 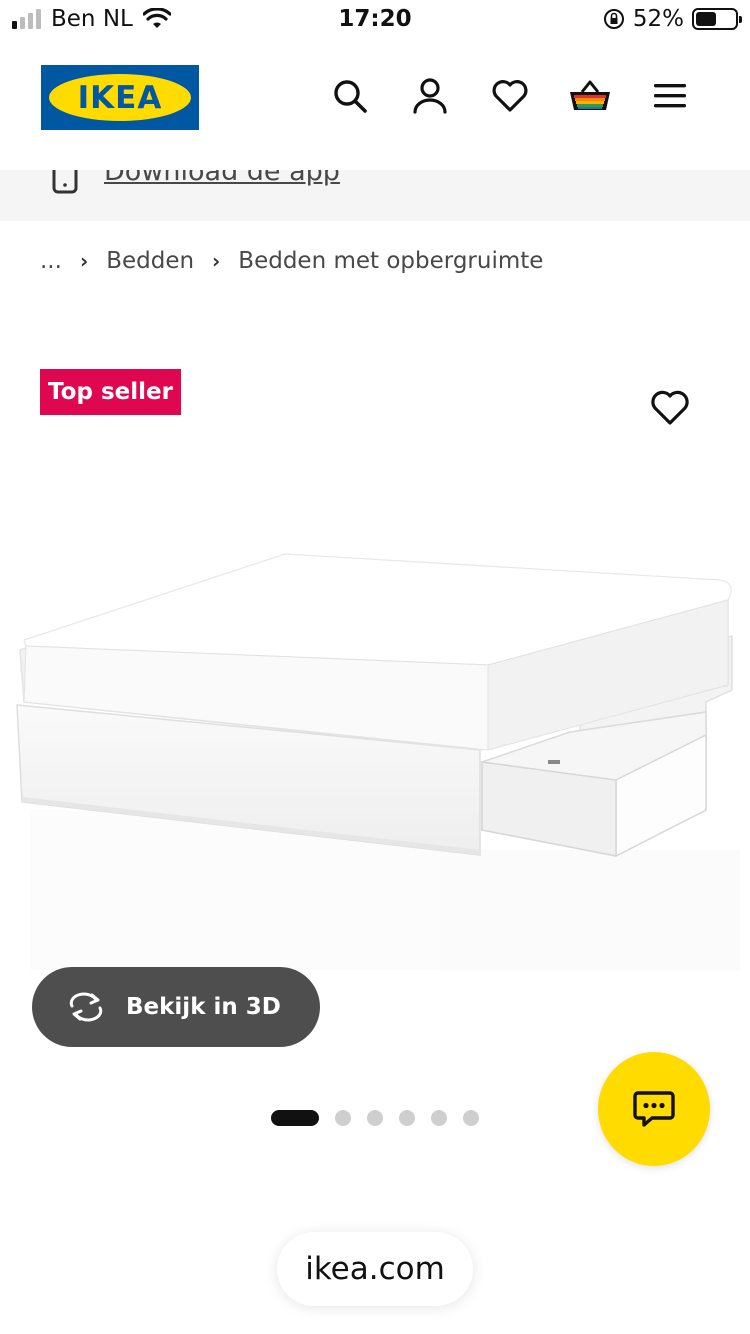 I want to click on browser-url-bar: ikea.com, so click(x=375, y=1269).